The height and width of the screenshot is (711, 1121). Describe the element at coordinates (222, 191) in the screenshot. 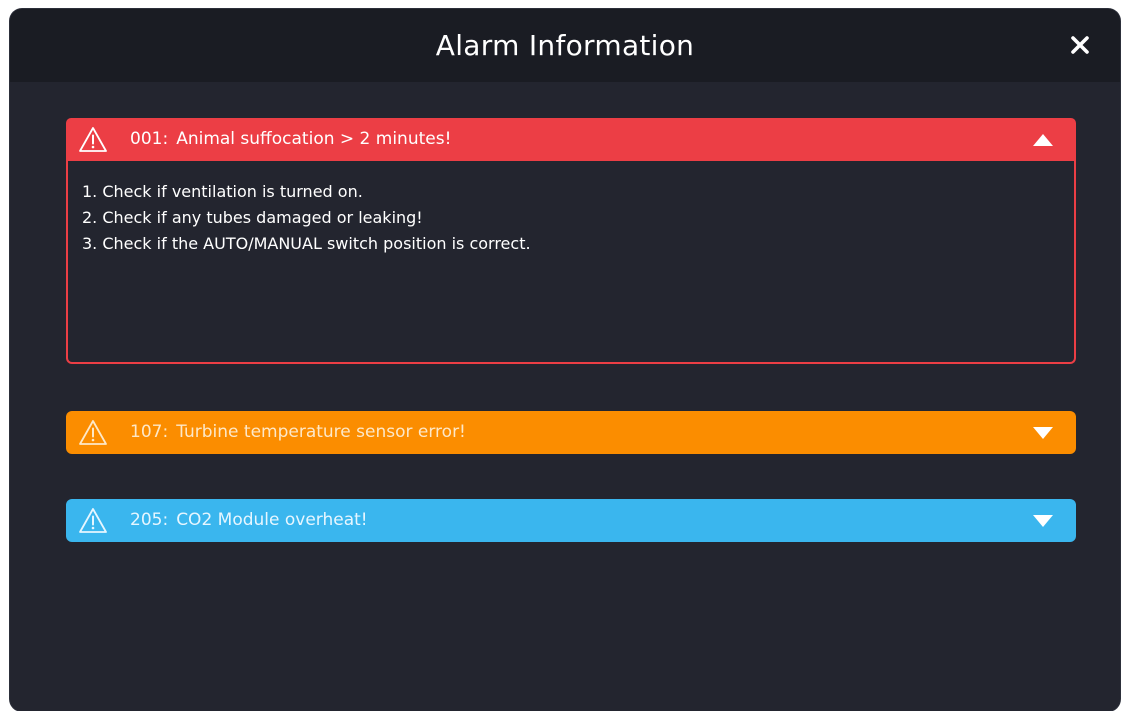

I see `step-item: 1. Check if ventilation is turned on.` at that location.